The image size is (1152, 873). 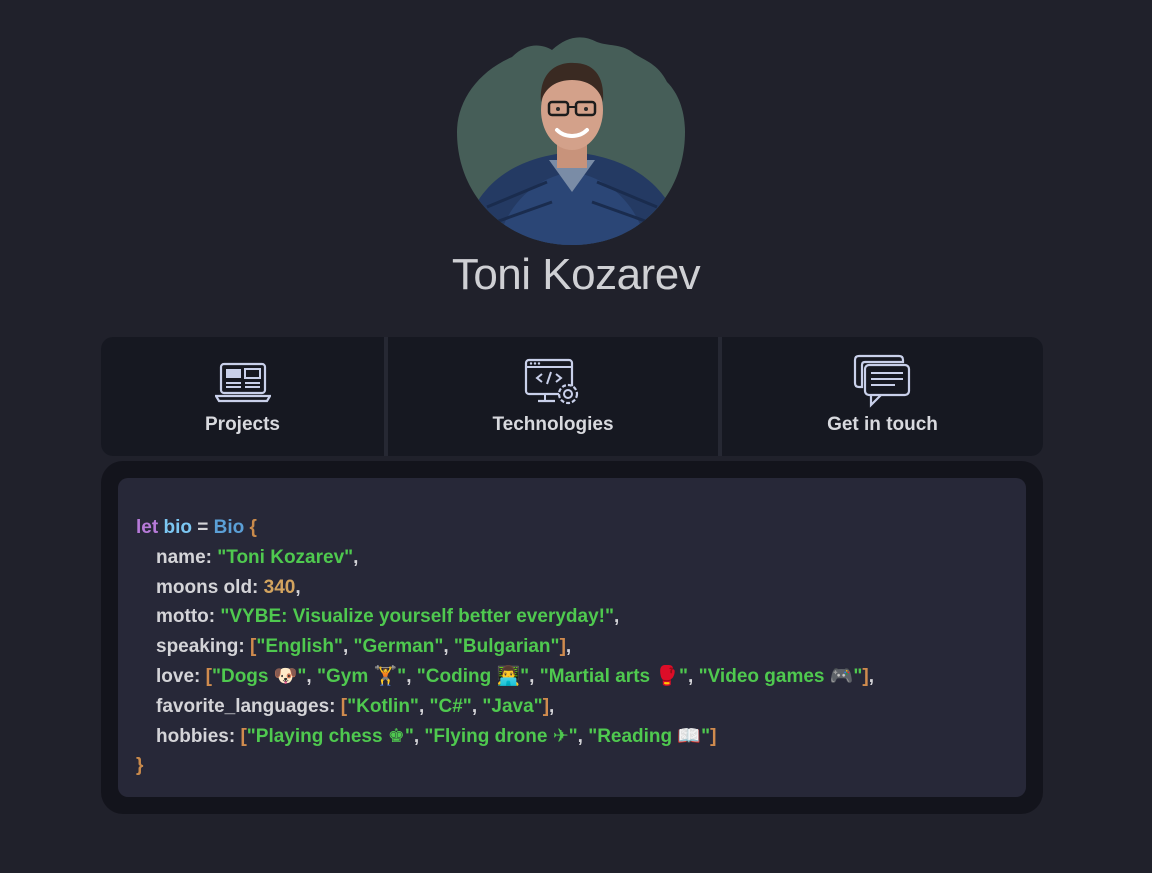 What do you see at coordinates (299, 647) in the screenshot?
I see `code-string: "English"` at bounding box center [299, 647].